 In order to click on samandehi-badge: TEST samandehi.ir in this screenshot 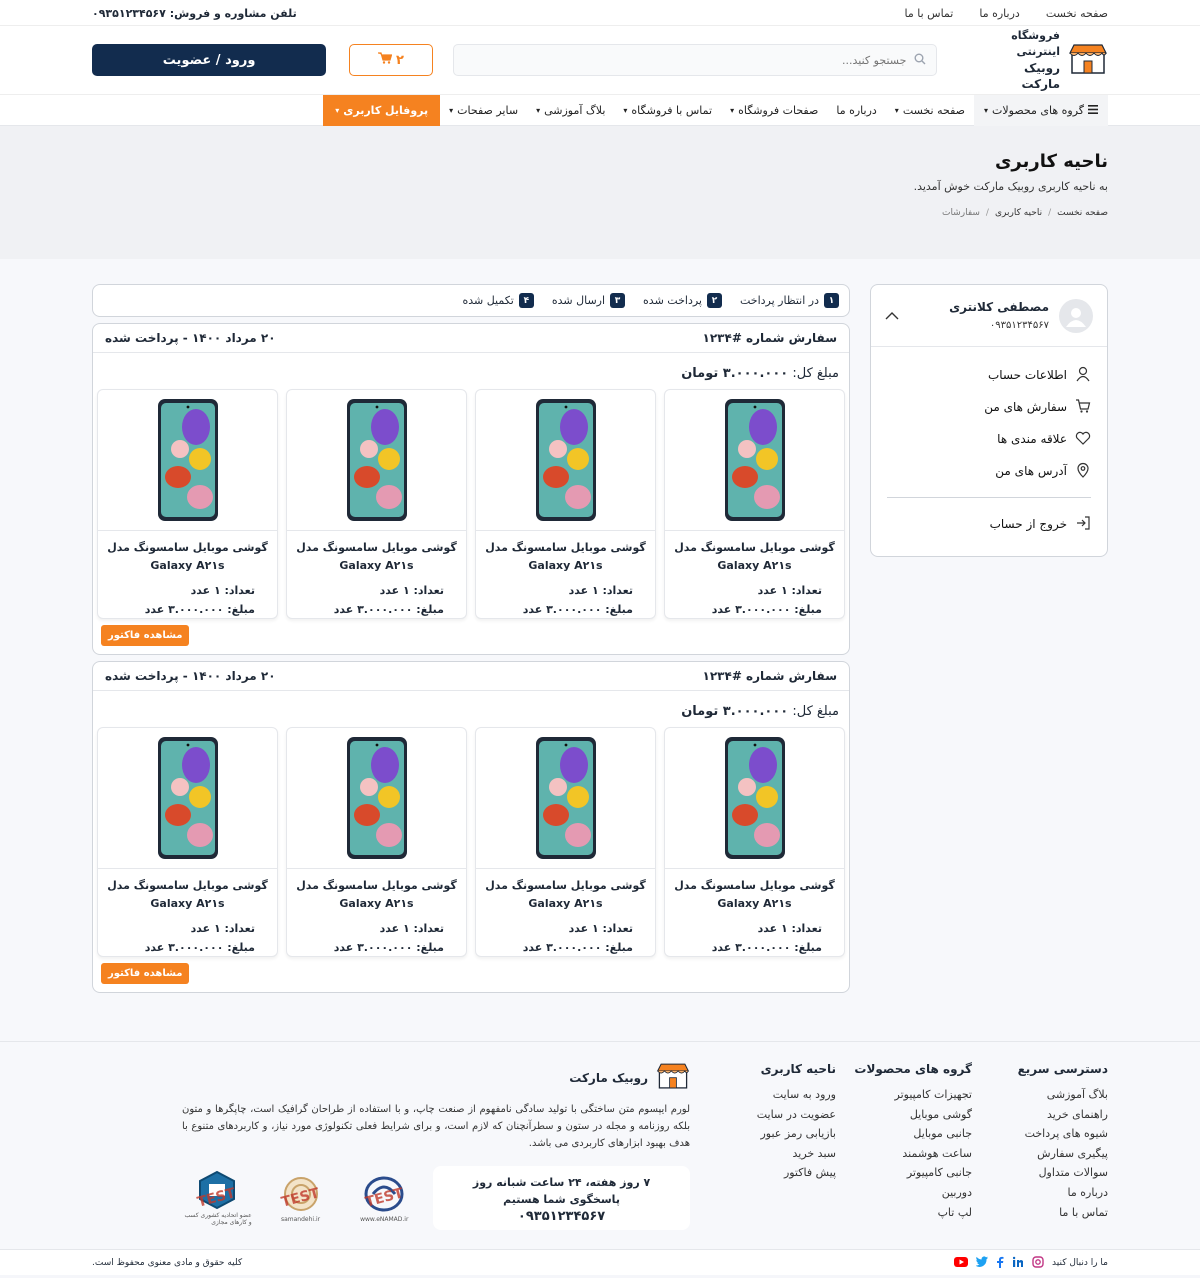, I will do `click(301, 1198)`.